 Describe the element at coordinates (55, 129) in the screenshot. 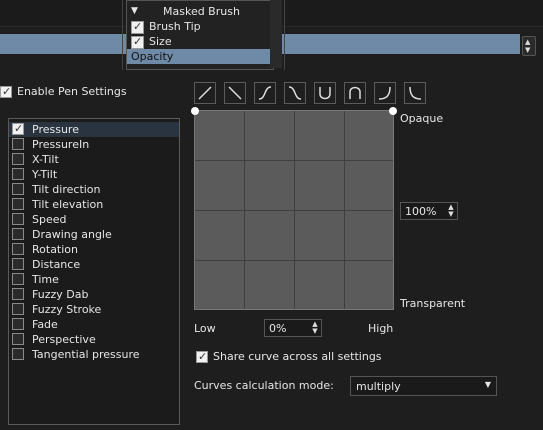

I see `sensor-label: Pressure` at that location.